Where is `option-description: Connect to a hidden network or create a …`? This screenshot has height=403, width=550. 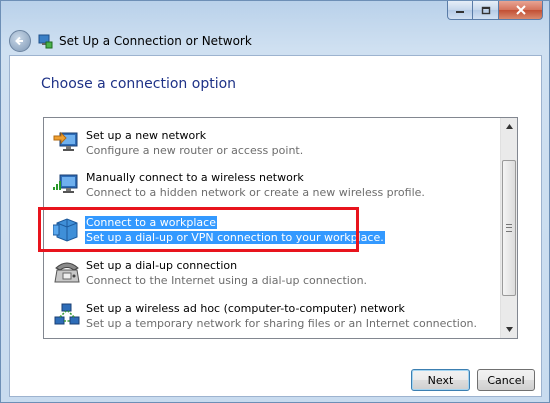 option-description: Connect to a hidden network or create a … is located at coordinates (255, 192).